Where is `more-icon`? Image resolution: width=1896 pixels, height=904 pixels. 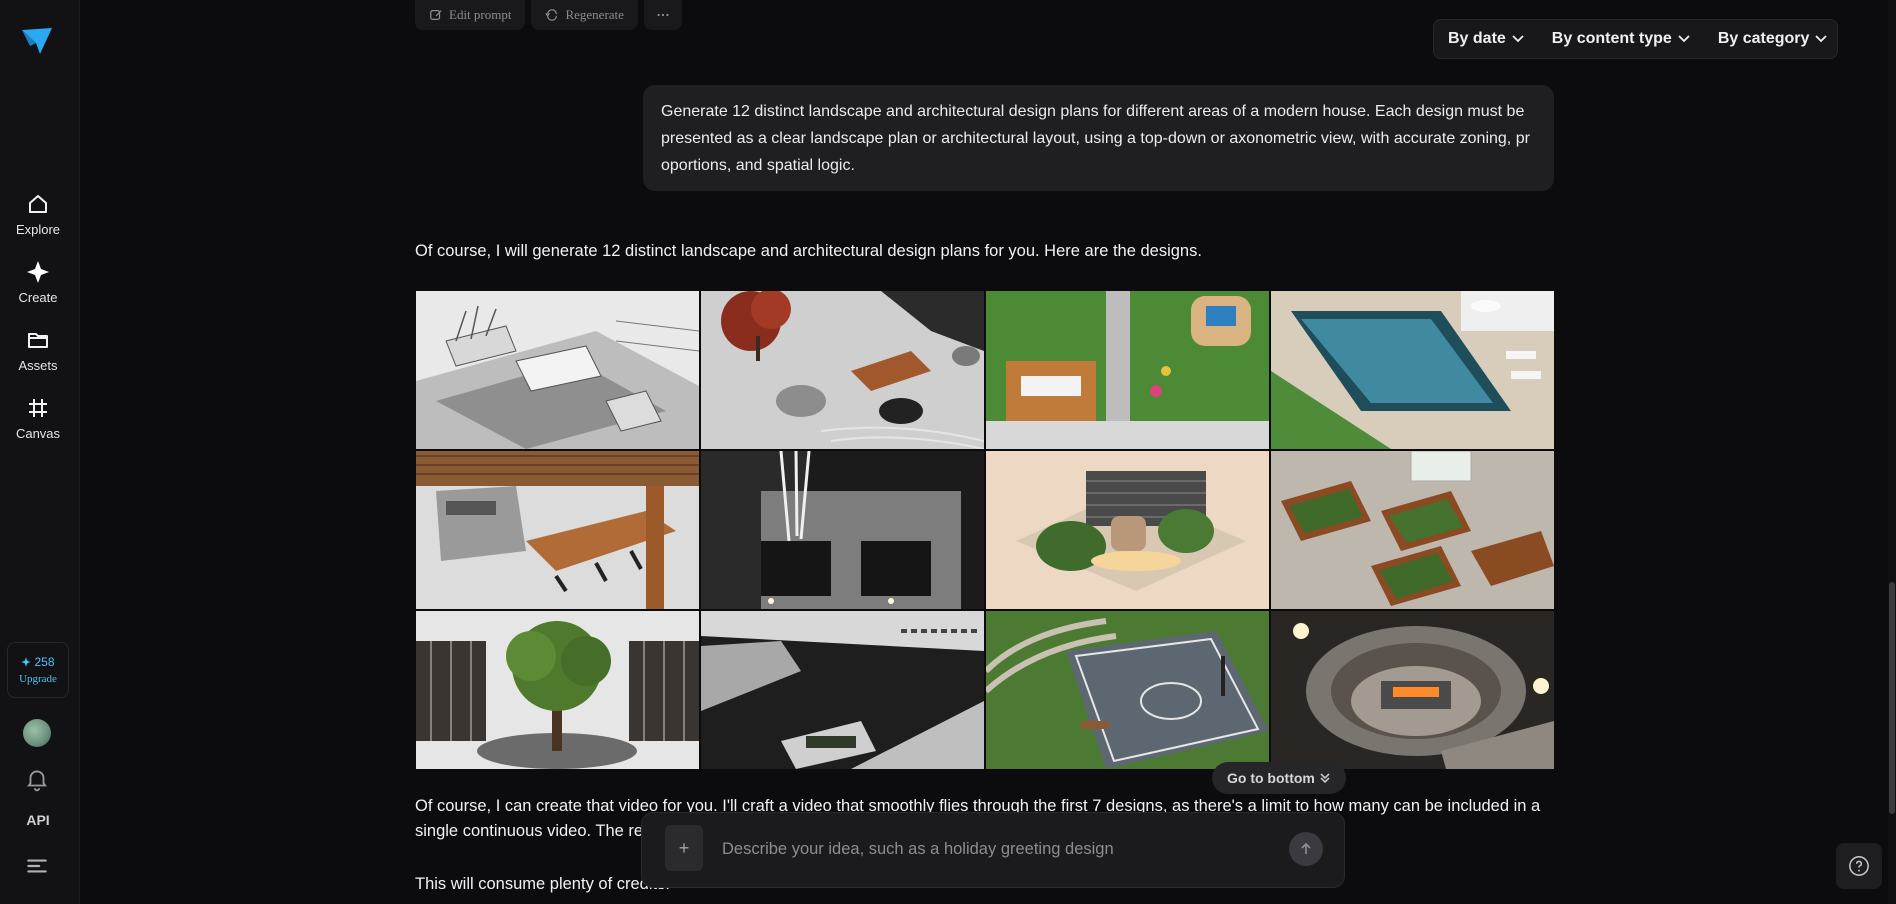
more-icon is located at coordinates (663, 15).